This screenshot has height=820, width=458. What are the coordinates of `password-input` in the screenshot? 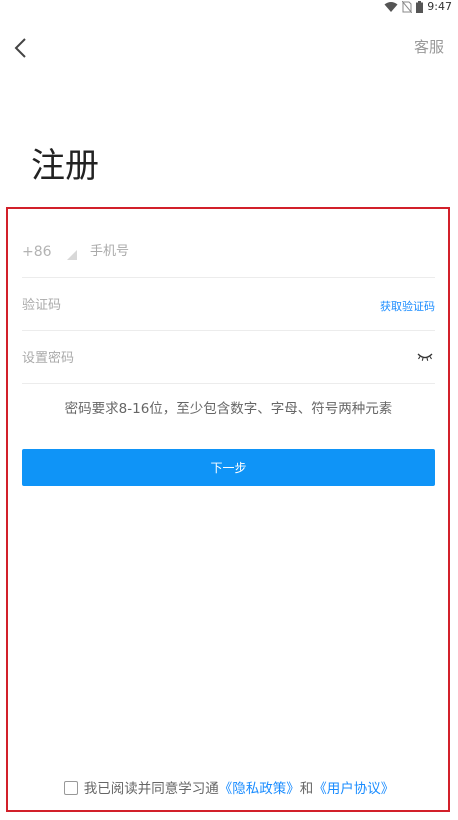 It's located at (172, 358).